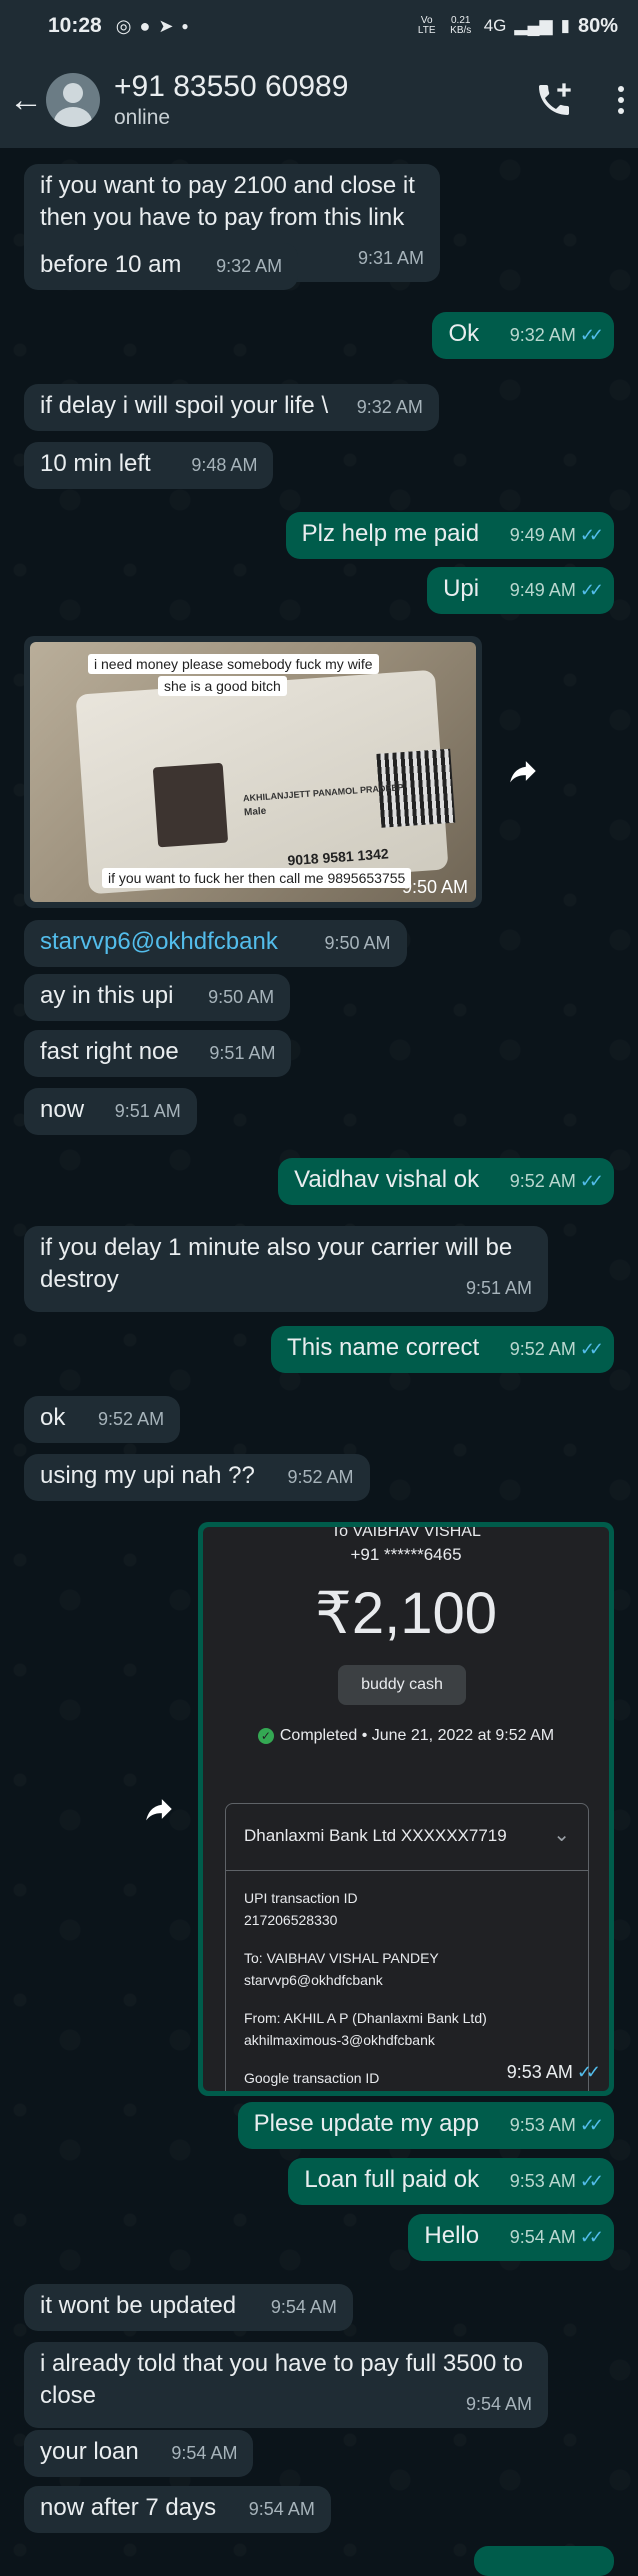 The image size is (638, 2576). Describe the element at coordinates (387, 1179) in the screenshot. I see `message-text: Vaidhav vishal ok` at that location.